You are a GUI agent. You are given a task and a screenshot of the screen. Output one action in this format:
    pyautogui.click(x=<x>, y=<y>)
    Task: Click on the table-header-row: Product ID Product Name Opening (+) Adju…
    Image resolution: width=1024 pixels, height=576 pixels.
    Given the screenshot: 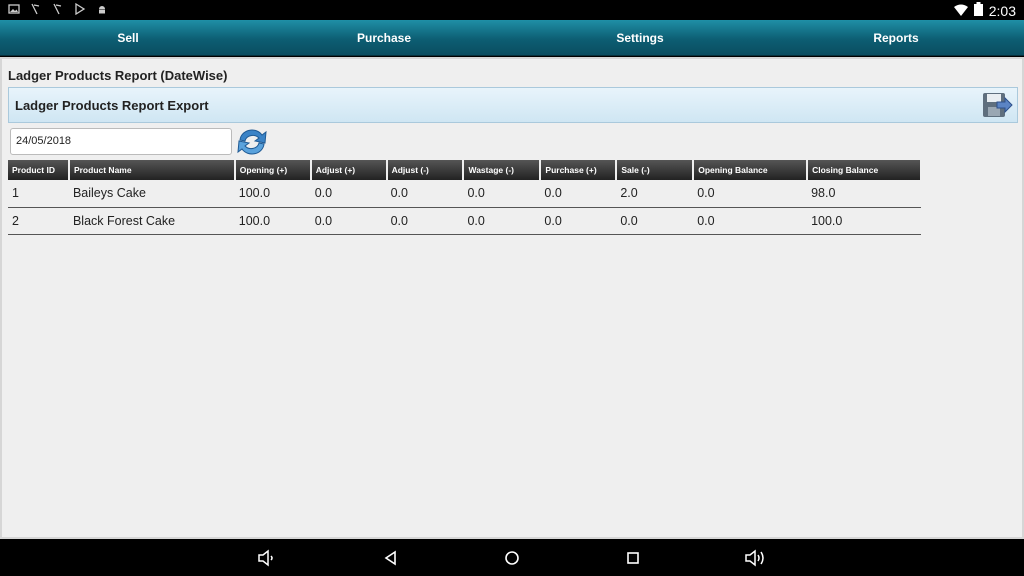 What is the action you would take?
    pyautogui.click(x=465, y=170)
    